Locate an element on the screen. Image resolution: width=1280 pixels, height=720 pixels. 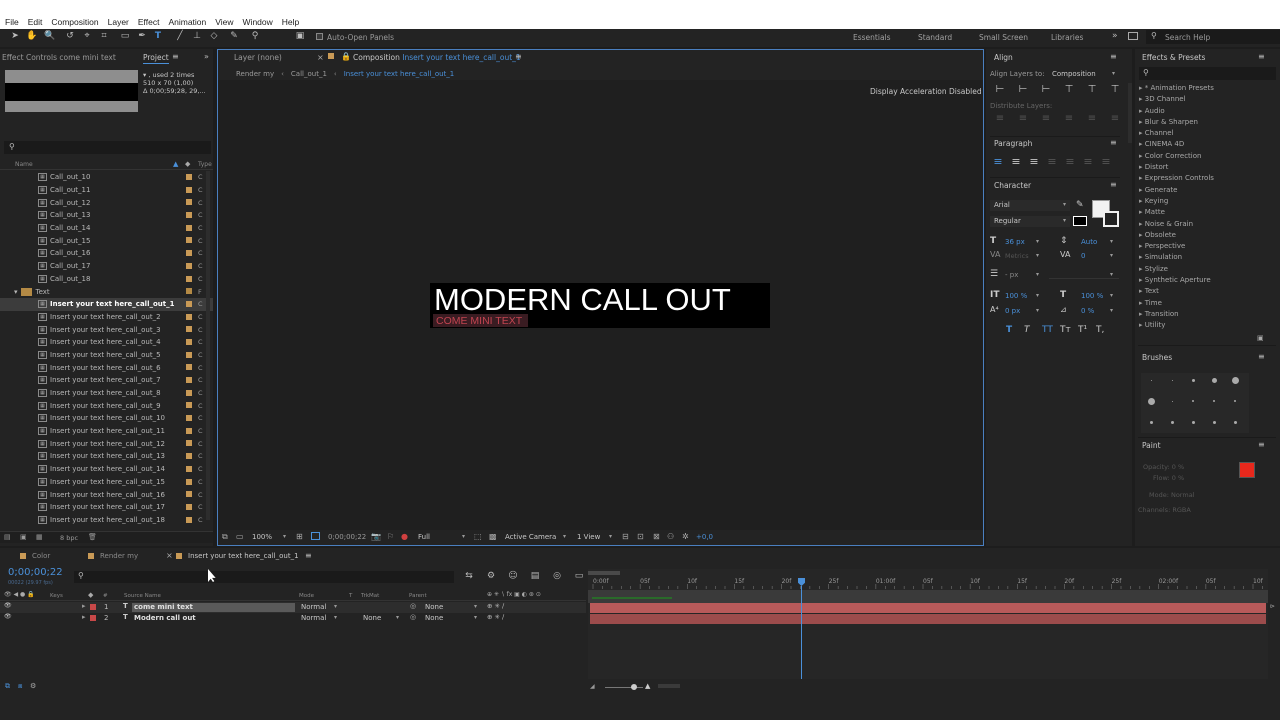
rotate-tool-icon: ↺ is located at coordinates (70, 36).